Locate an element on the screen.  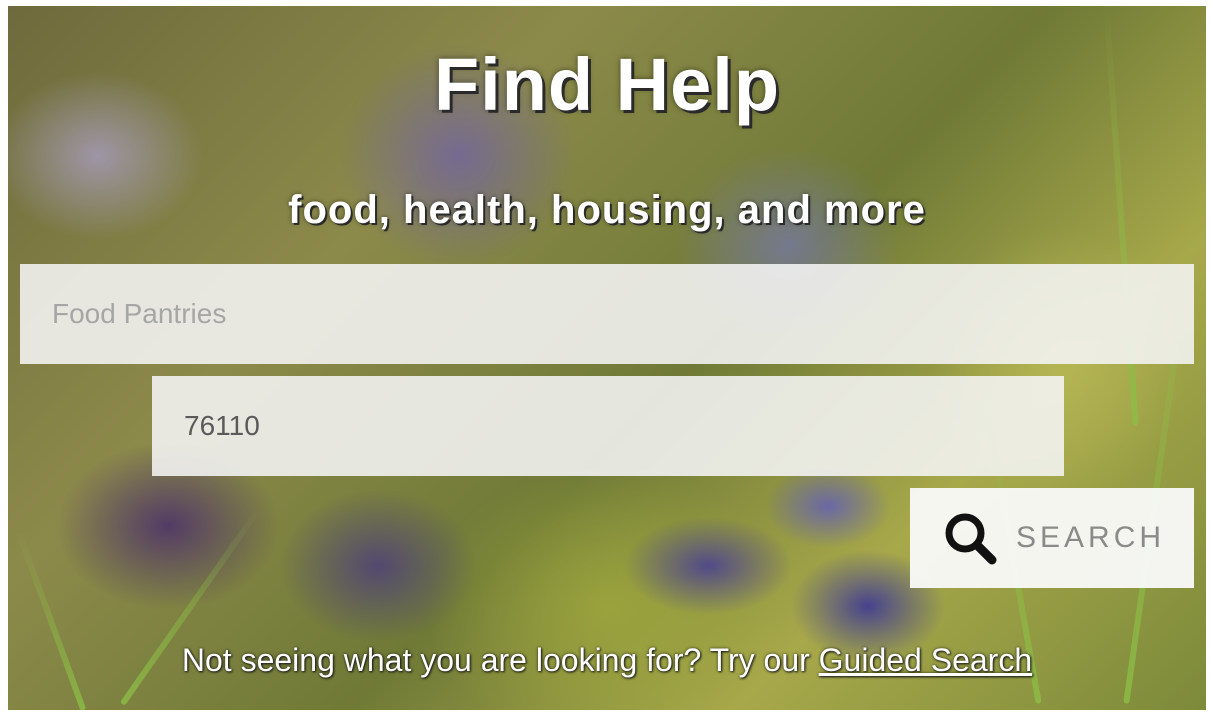
search-button: SEARCH is located at coordinates (1052, 538).